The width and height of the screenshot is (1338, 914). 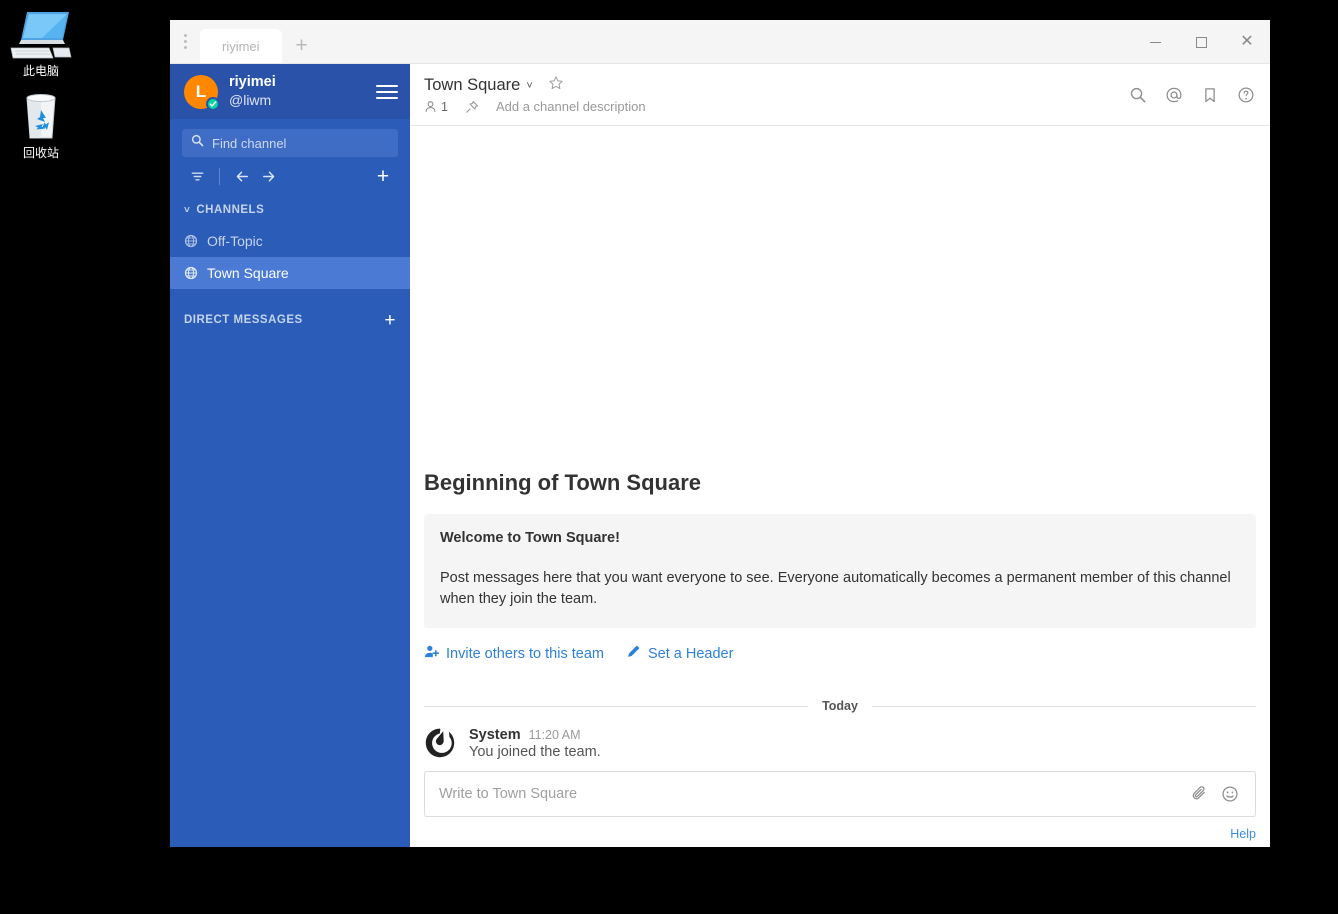 What do you see at coordinates (40, 71) in the screenshot?
I see `desktop-icon-label: 此电脑` at bounding box center [40, 71].